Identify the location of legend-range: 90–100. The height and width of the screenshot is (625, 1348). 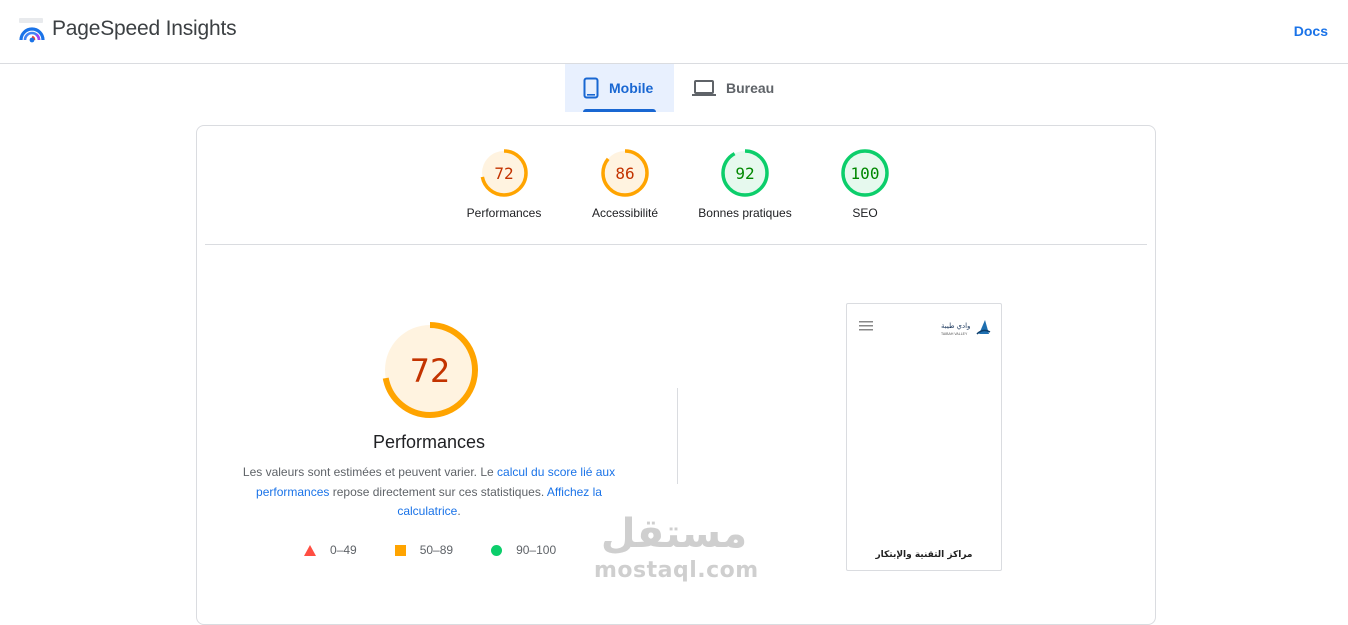
(536, 550).